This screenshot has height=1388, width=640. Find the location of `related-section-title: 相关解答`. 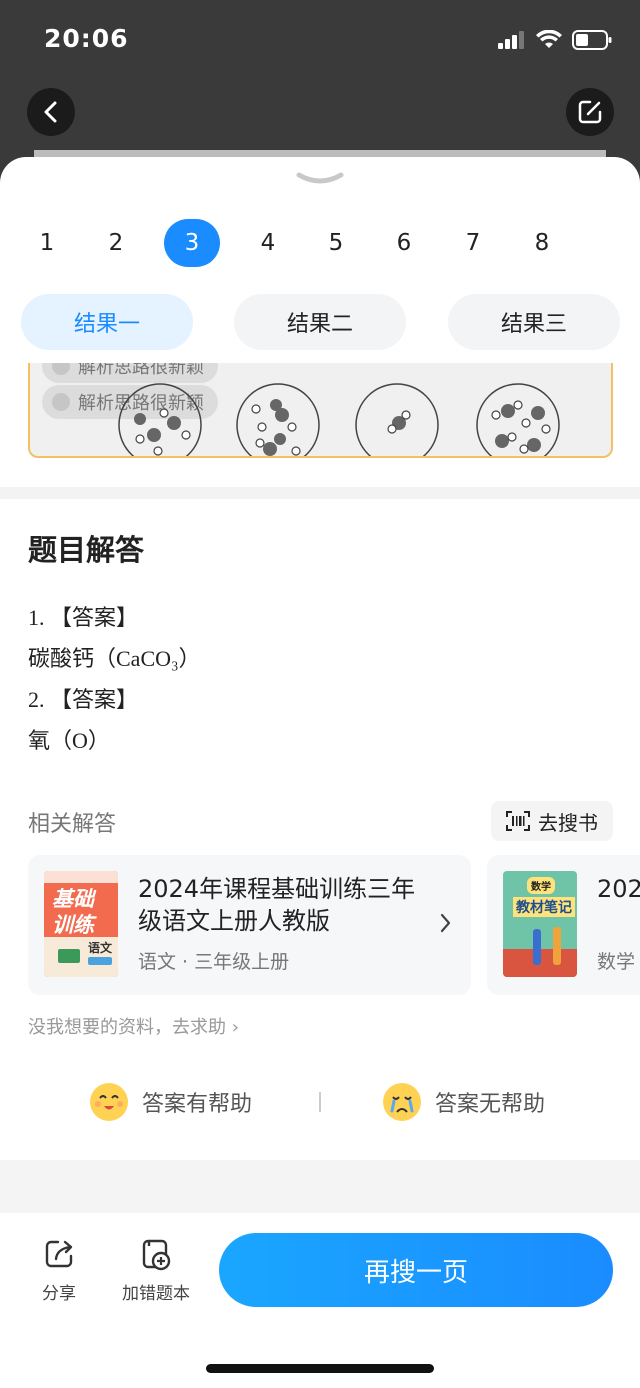

related-section-title: 相关解答 is located at coordinates (72, 824).